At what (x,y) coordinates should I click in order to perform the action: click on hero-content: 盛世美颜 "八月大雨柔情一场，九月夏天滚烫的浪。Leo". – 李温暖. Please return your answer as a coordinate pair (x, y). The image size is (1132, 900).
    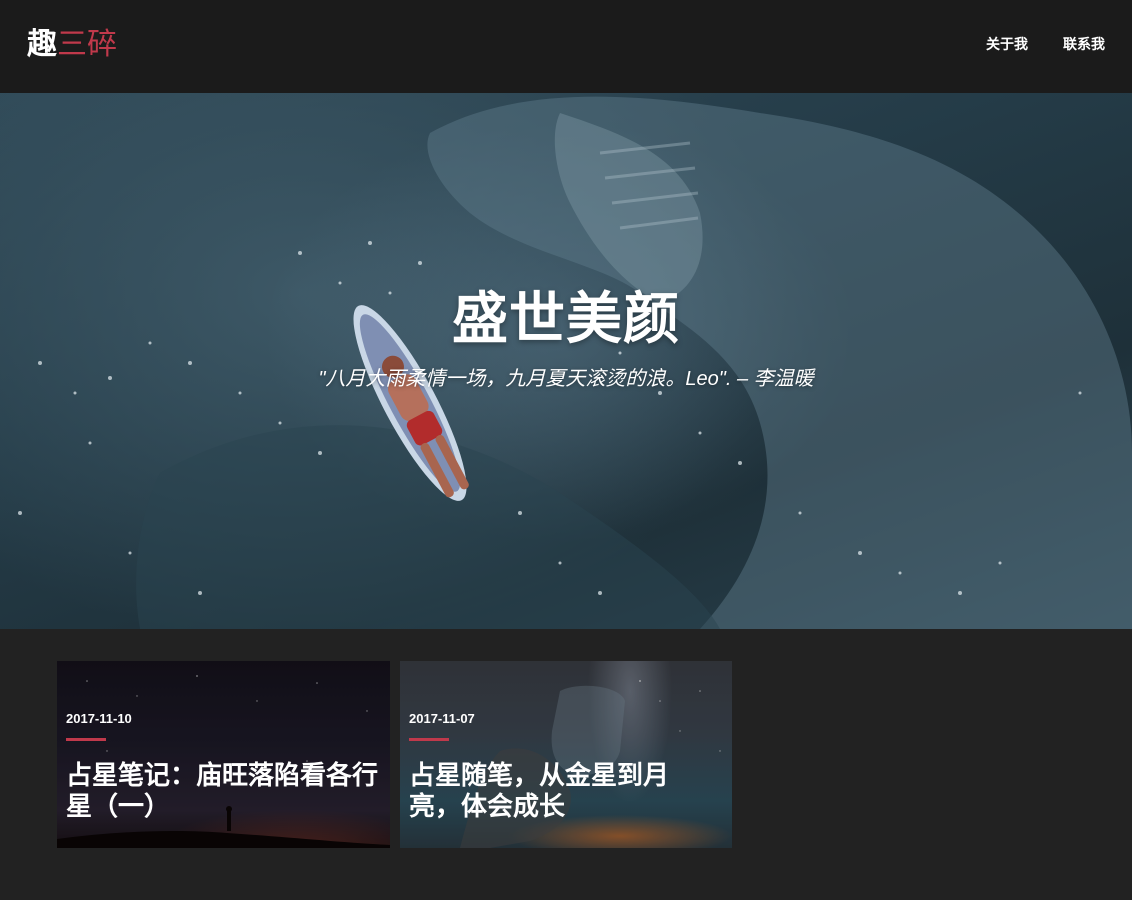
    Looking at the image, I should click on (566, 338).